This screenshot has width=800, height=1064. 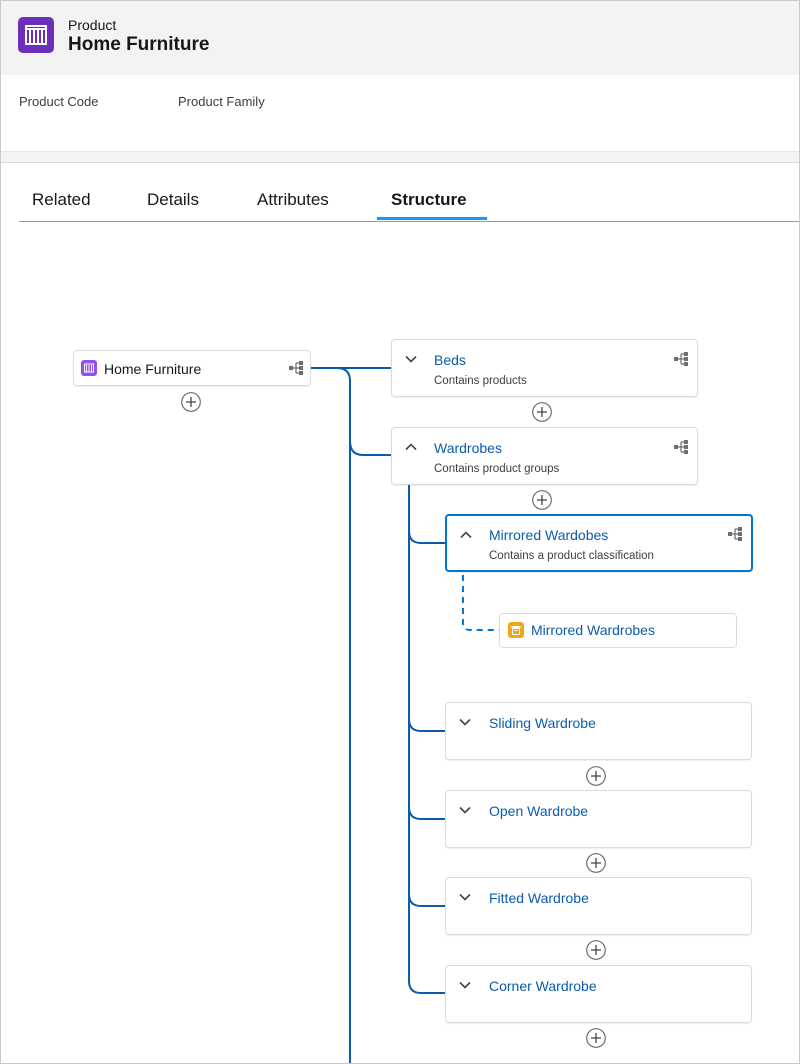 I want to click on node-subtitle: Contains products, so click(x=480, y=381).